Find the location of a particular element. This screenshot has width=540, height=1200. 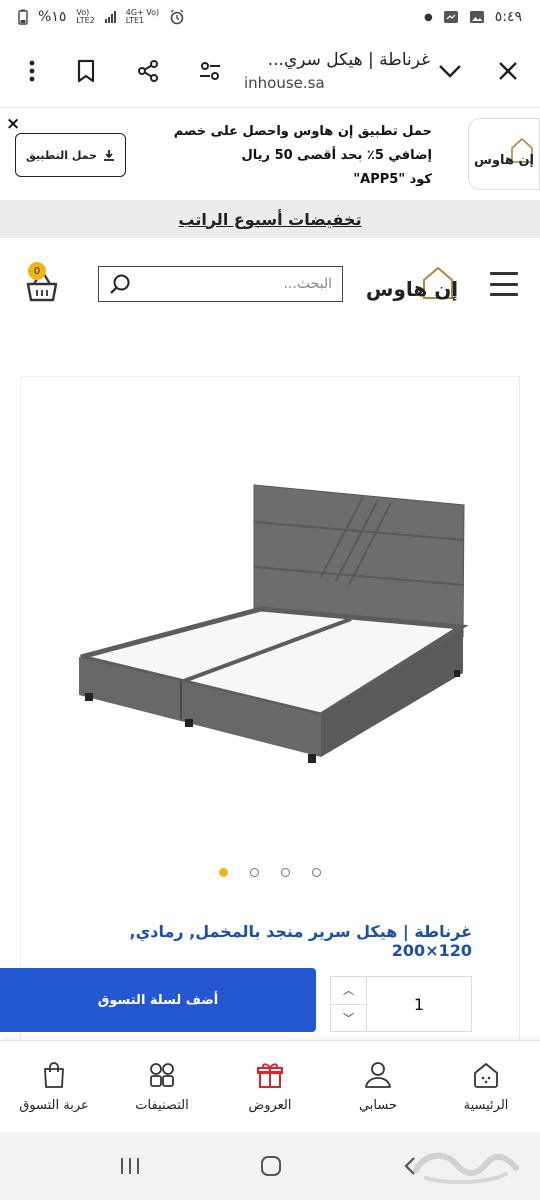

promo-banner-link: تخفيضات أسبوع الراتب is located at coordinates (270, 219).